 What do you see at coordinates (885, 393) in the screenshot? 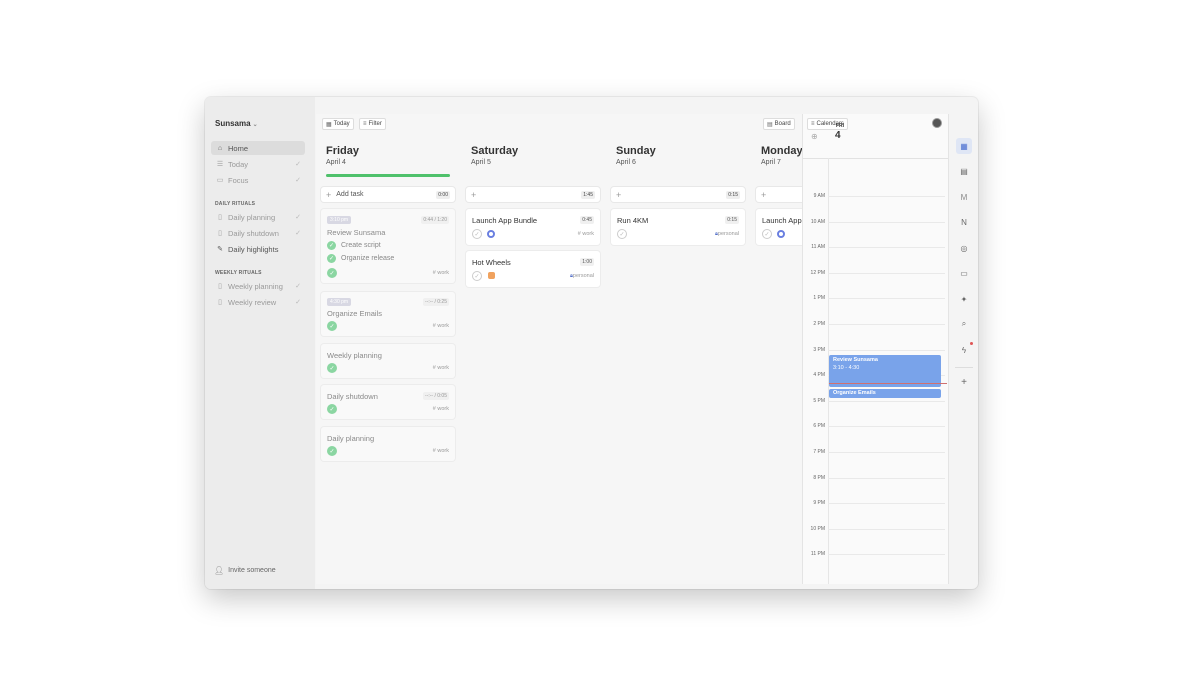
I see `calendar-event: Organize Emails` at bounding box center [885, 393].